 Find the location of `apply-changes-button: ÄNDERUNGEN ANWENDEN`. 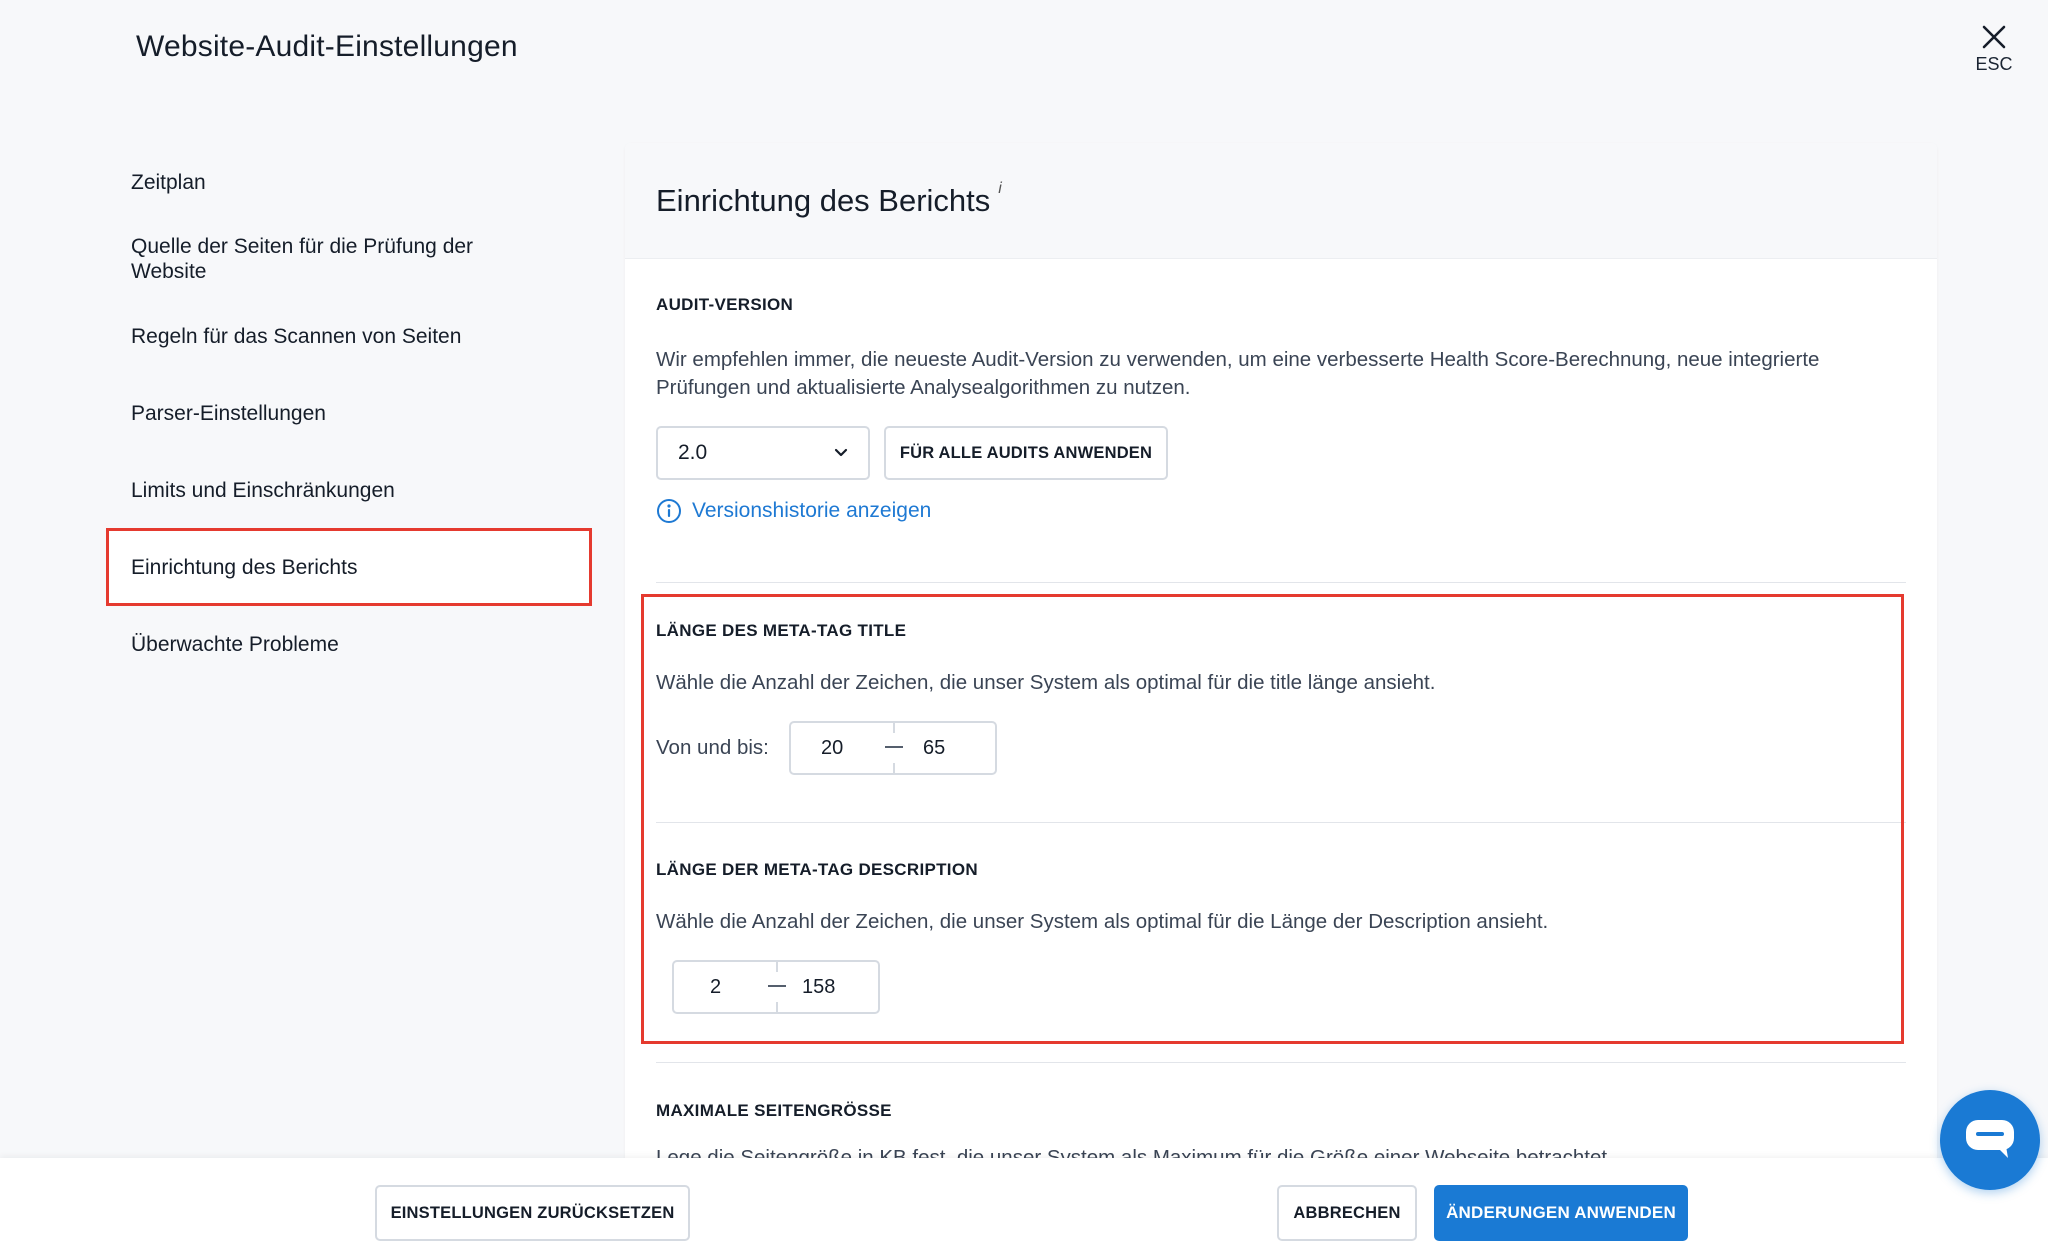

apply-changes-button: ÄNDERUNGEN ANWENDEN is located at coordinates (1561, 1213).